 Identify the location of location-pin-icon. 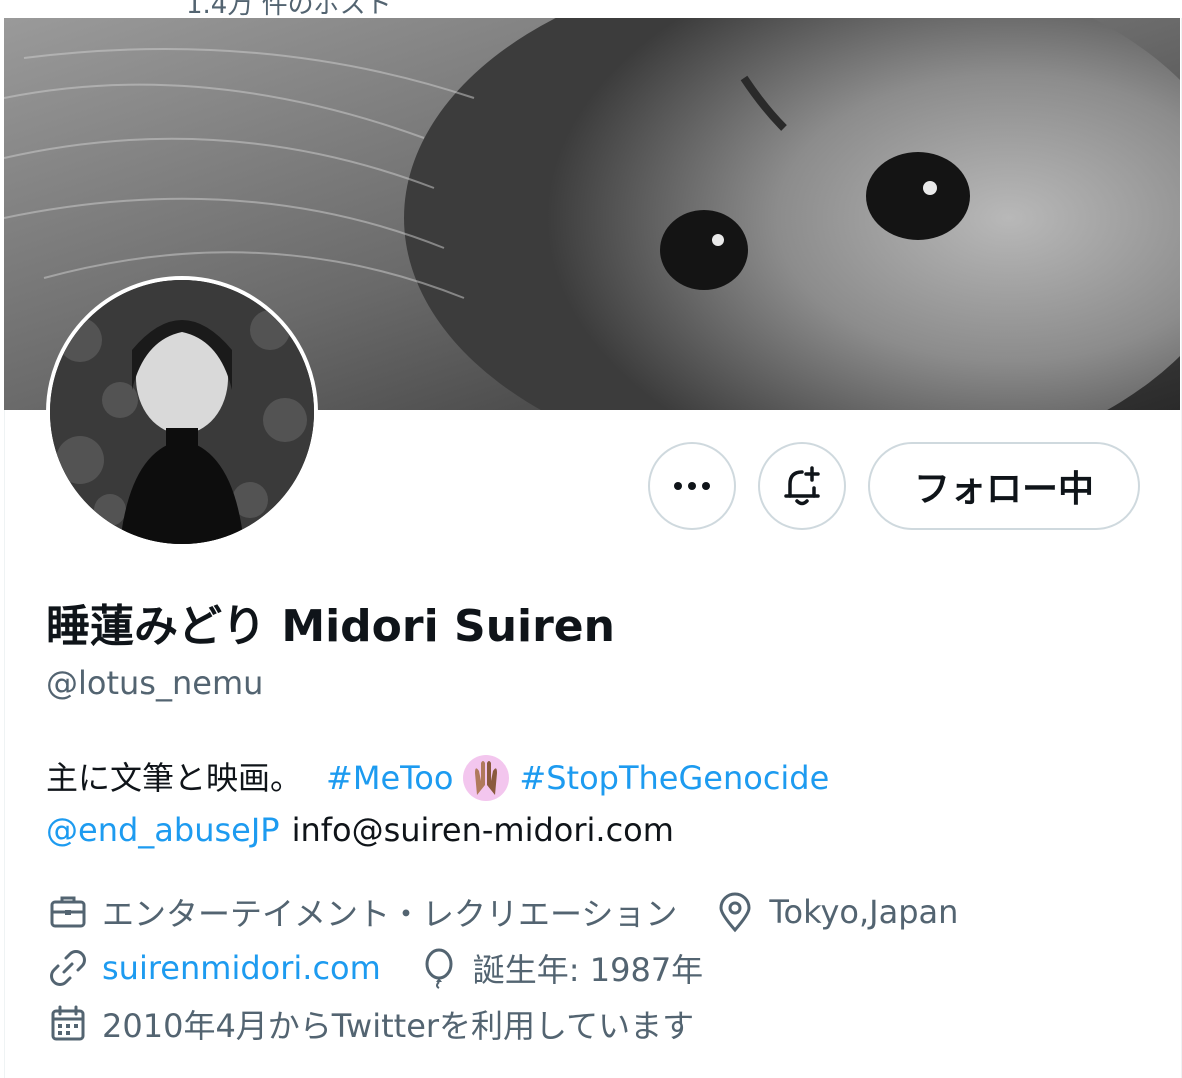
(735, 912).